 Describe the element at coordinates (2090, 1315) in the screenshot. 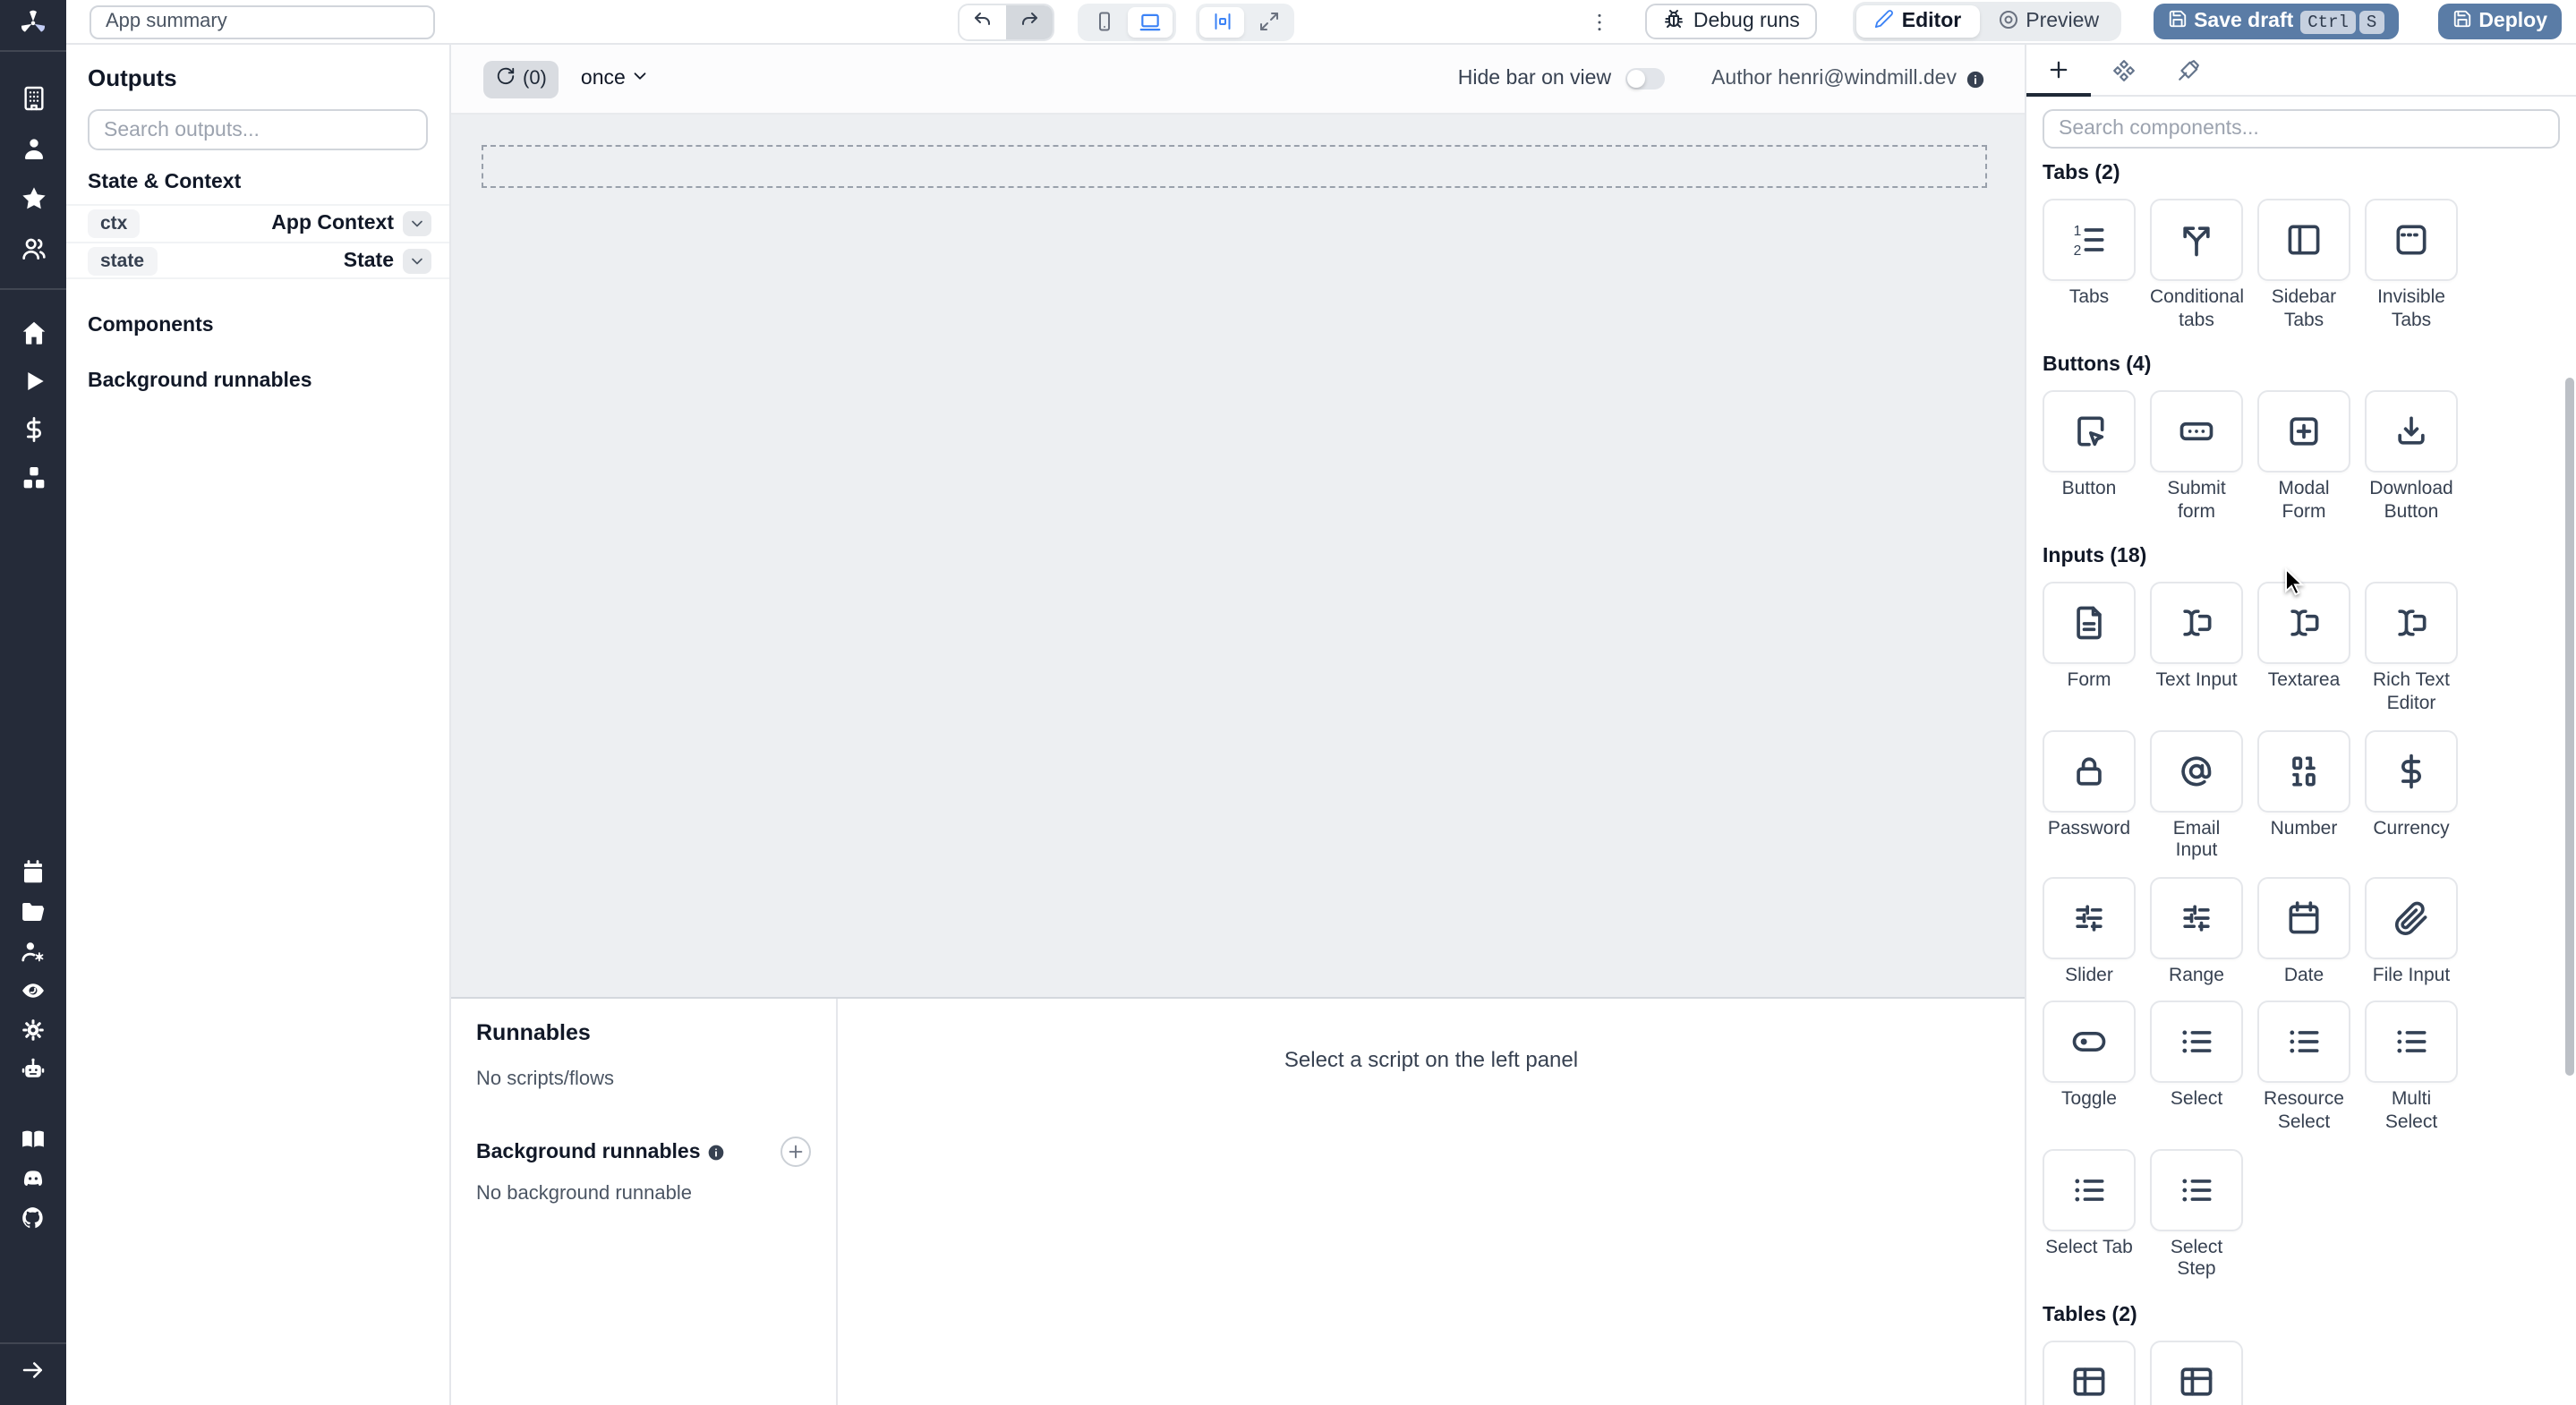

I see `component-section-title: Tables (2)` at that location.